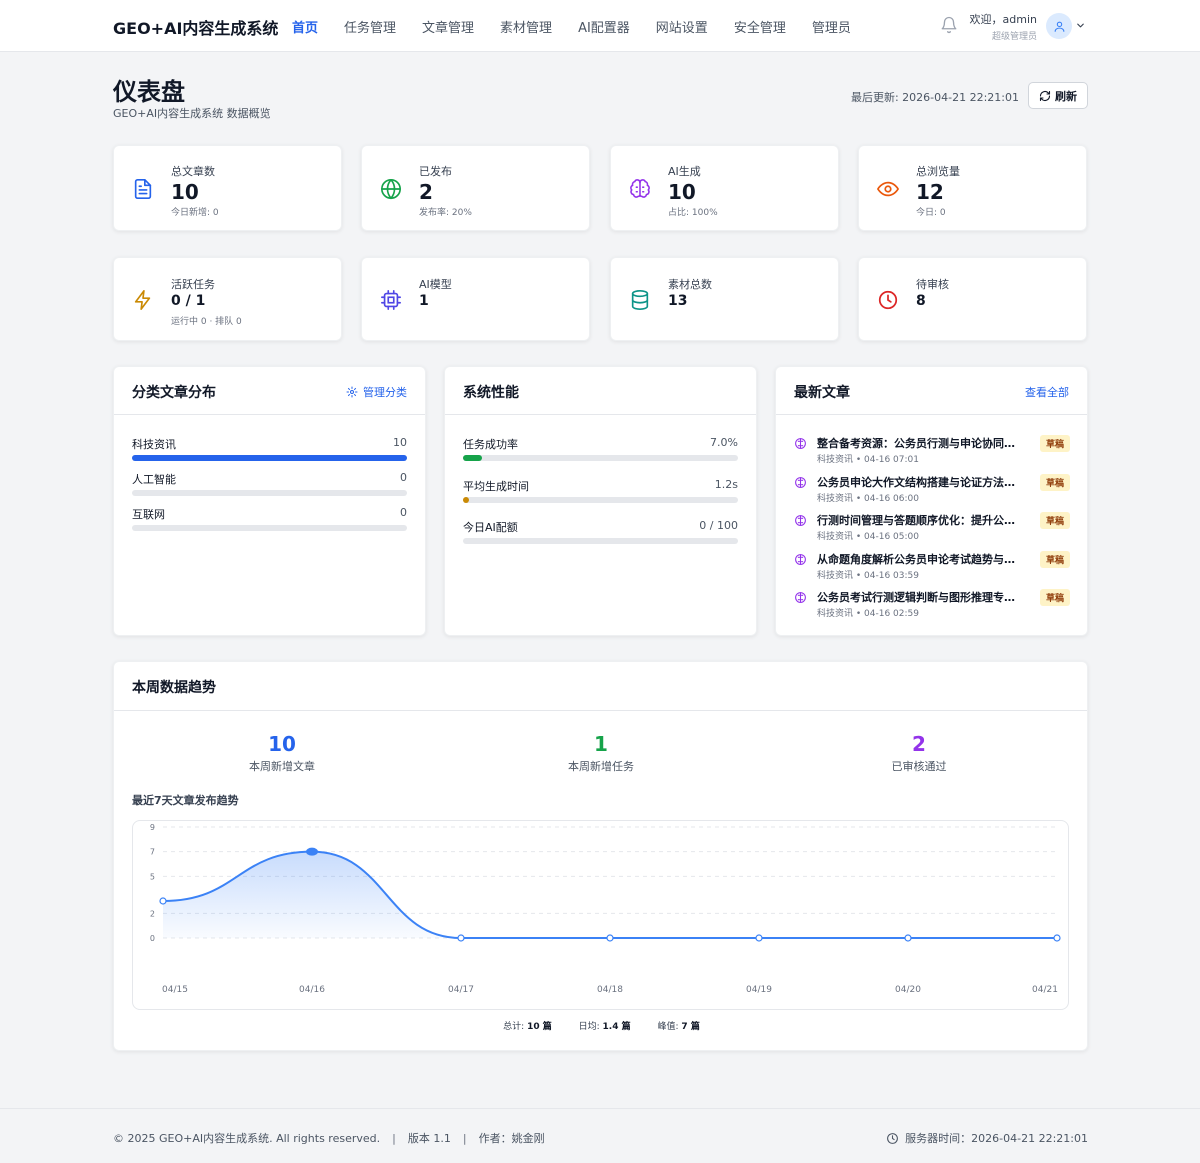 This screenshot has height=1163, width=1200. I want to click on performance-value: 7.0%, so click(724, 442).